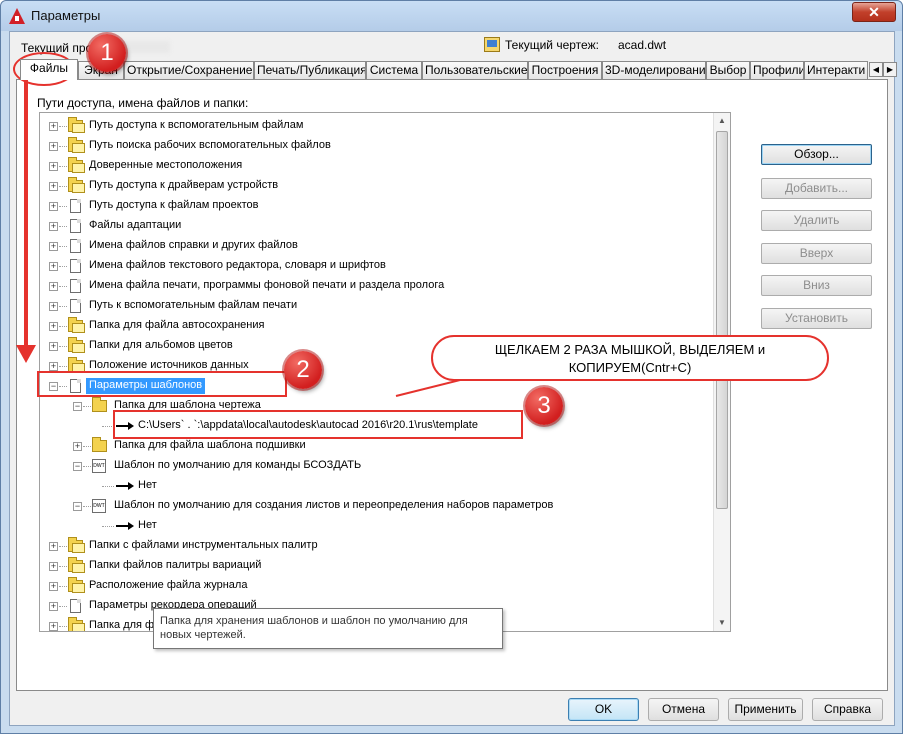  Describe the element at coordinates (184, 185) in the screenshot. I see `tree-item-label: Путь доступа к драйверам устройств` at that location.